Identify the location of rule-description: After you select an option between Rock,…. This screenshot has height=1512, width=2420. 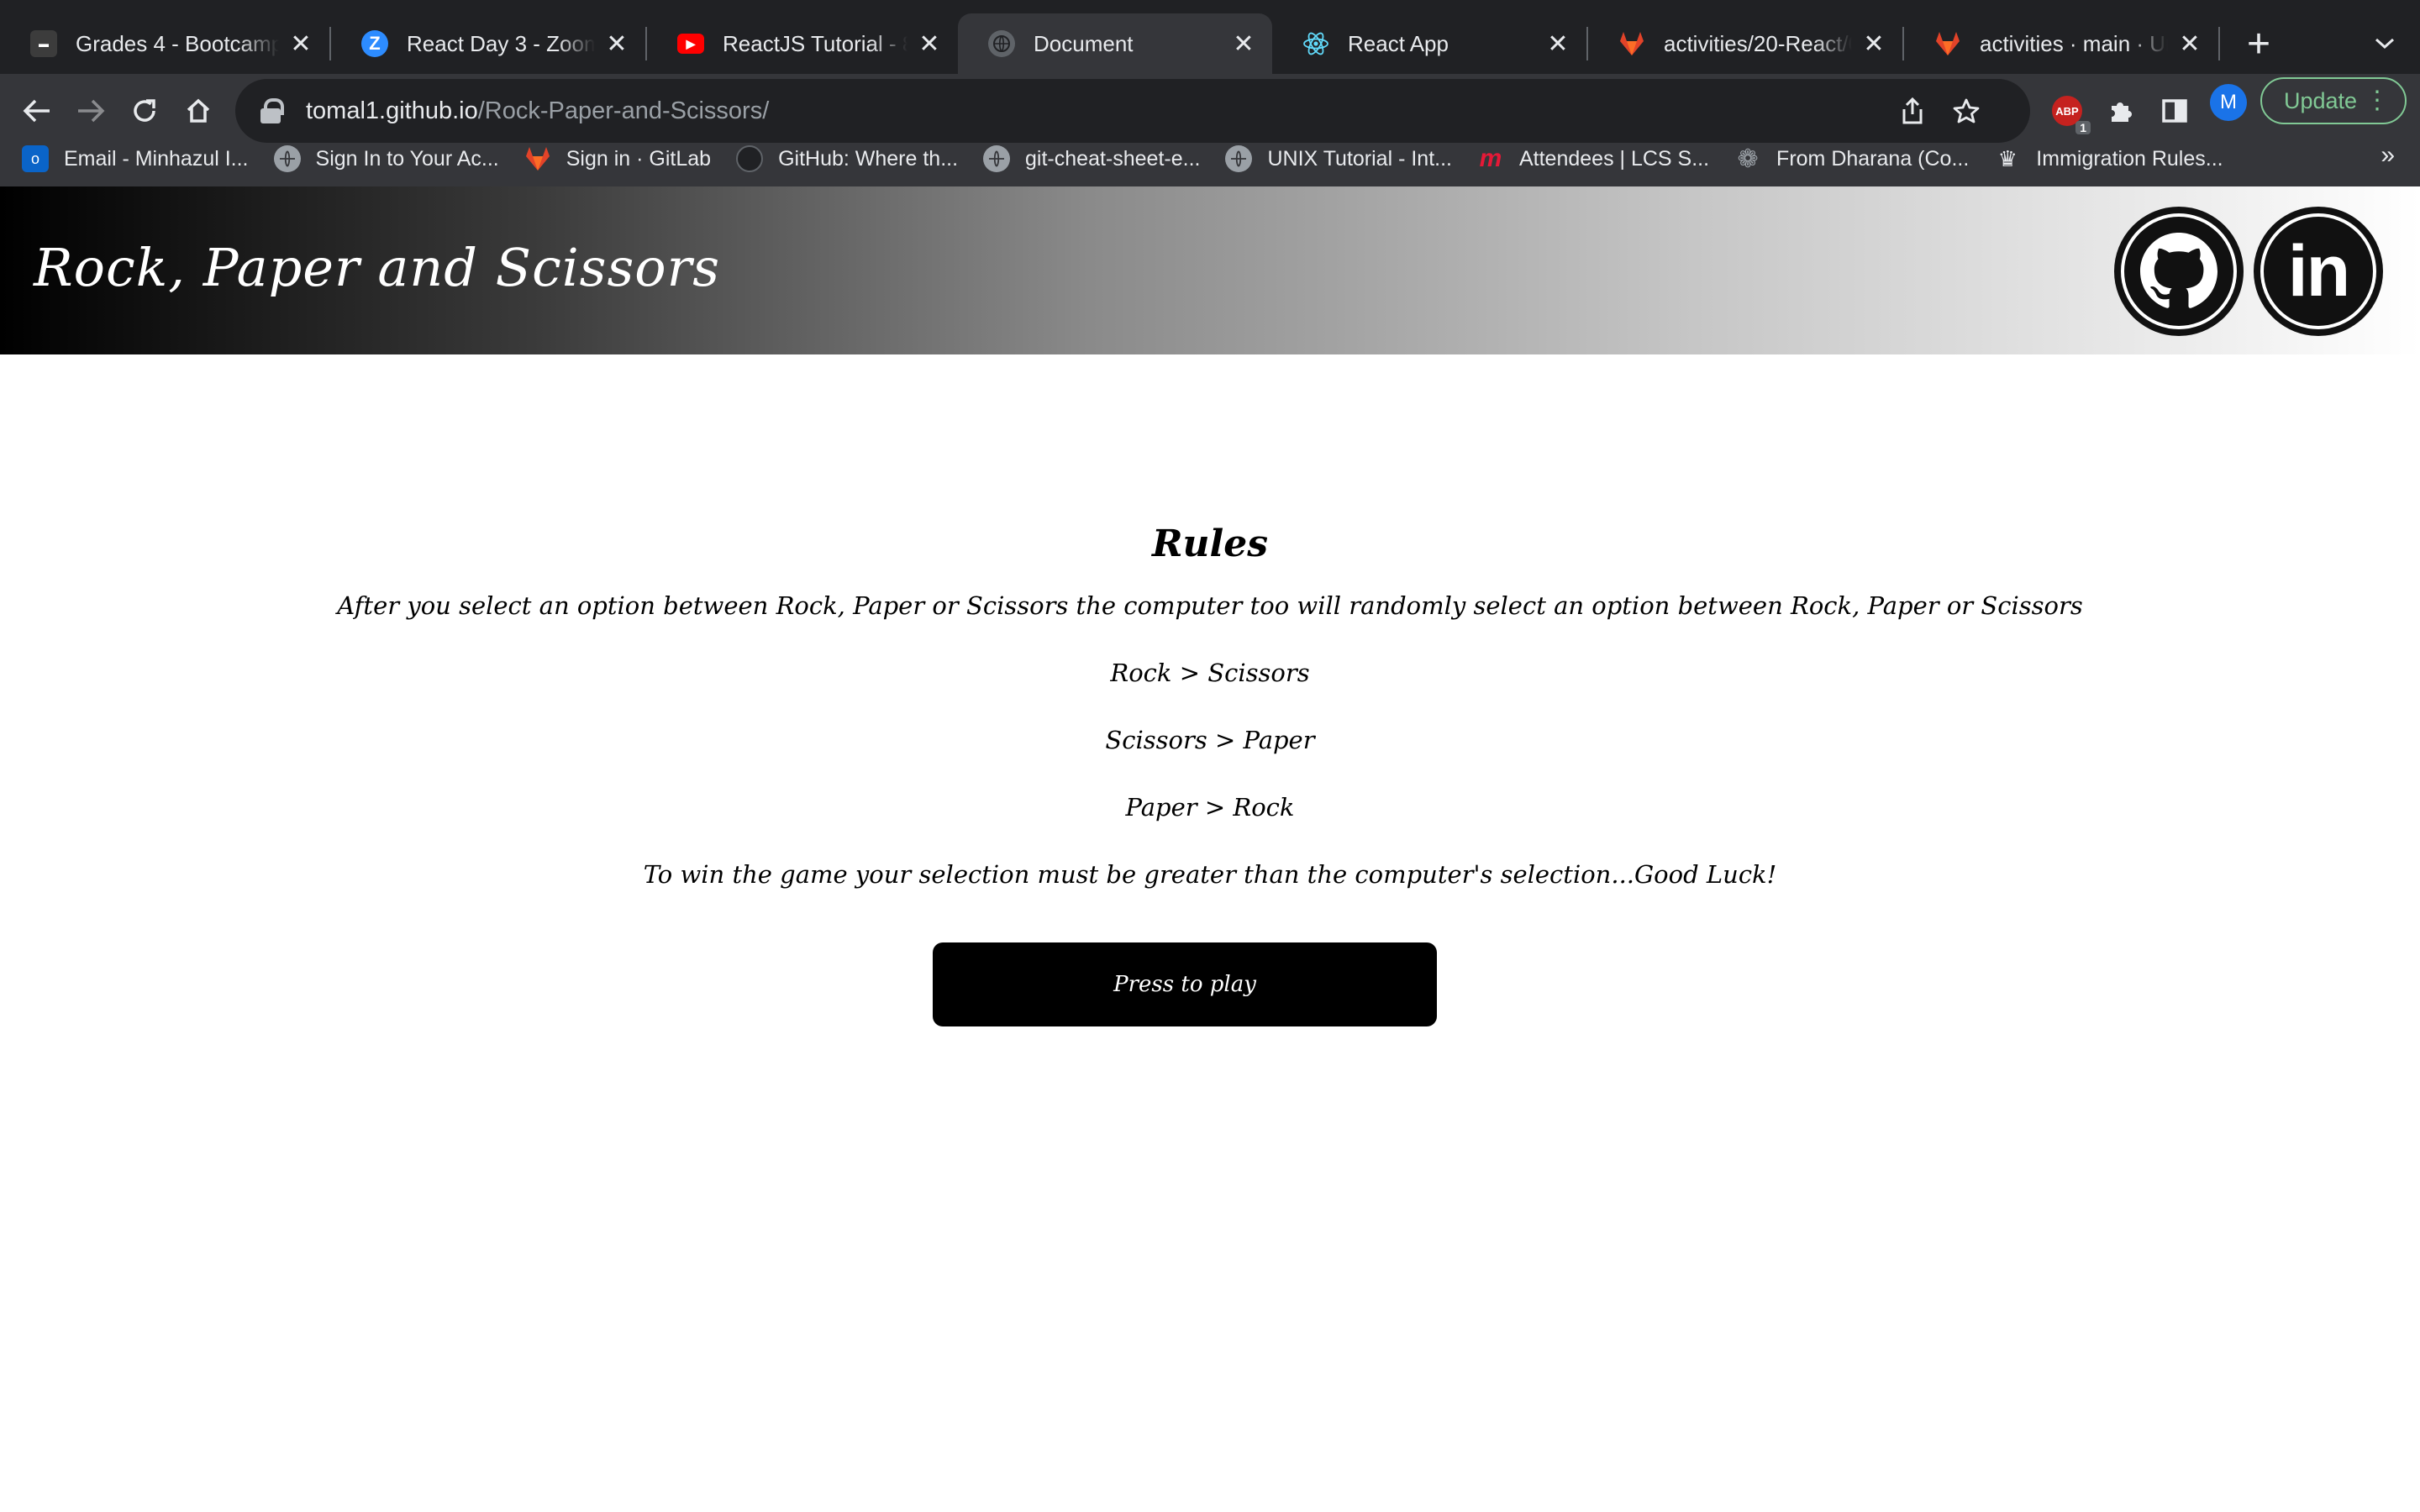
(1210, 605).